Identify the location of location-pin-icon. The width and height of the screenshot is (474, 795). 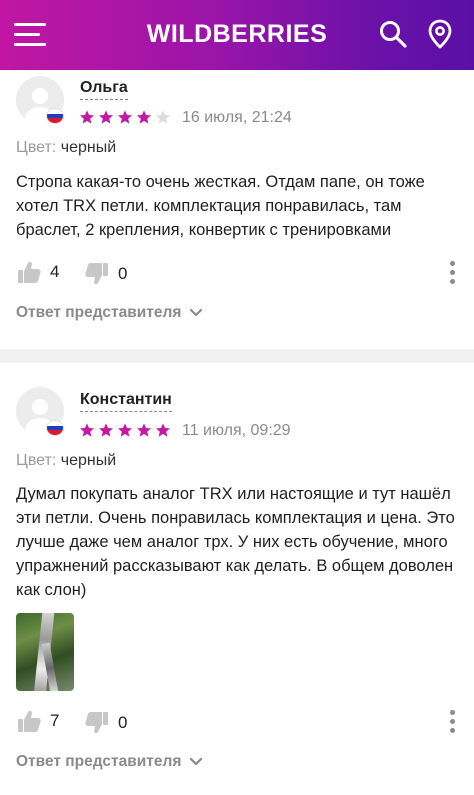
(440, 34).